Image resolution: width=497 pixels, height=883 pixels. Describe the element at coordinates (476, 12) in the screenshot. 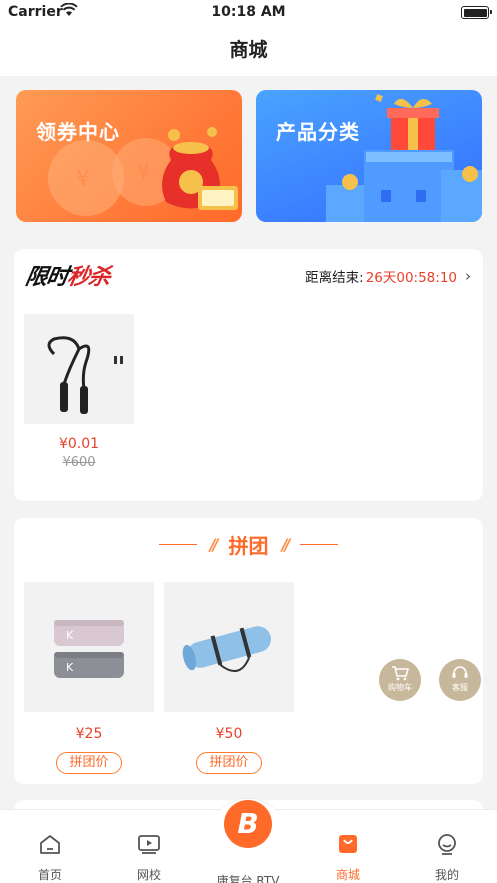

I see `battery-icon` at that location.